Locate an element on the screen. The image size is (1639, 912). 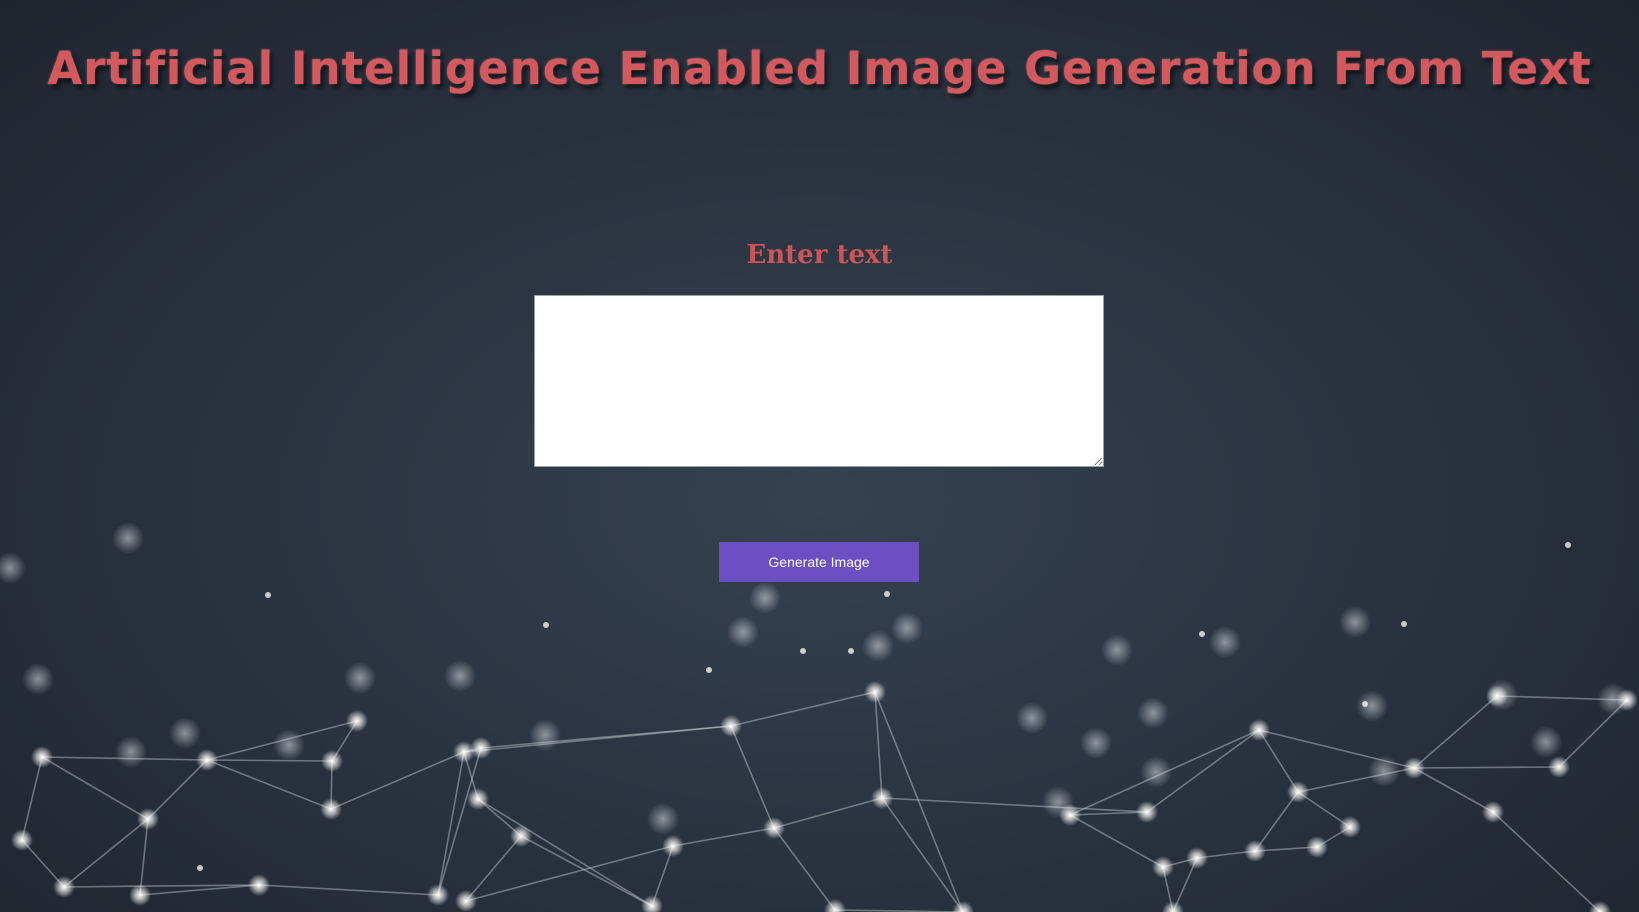
prompt-textarea is located at coordinates (819, 381).